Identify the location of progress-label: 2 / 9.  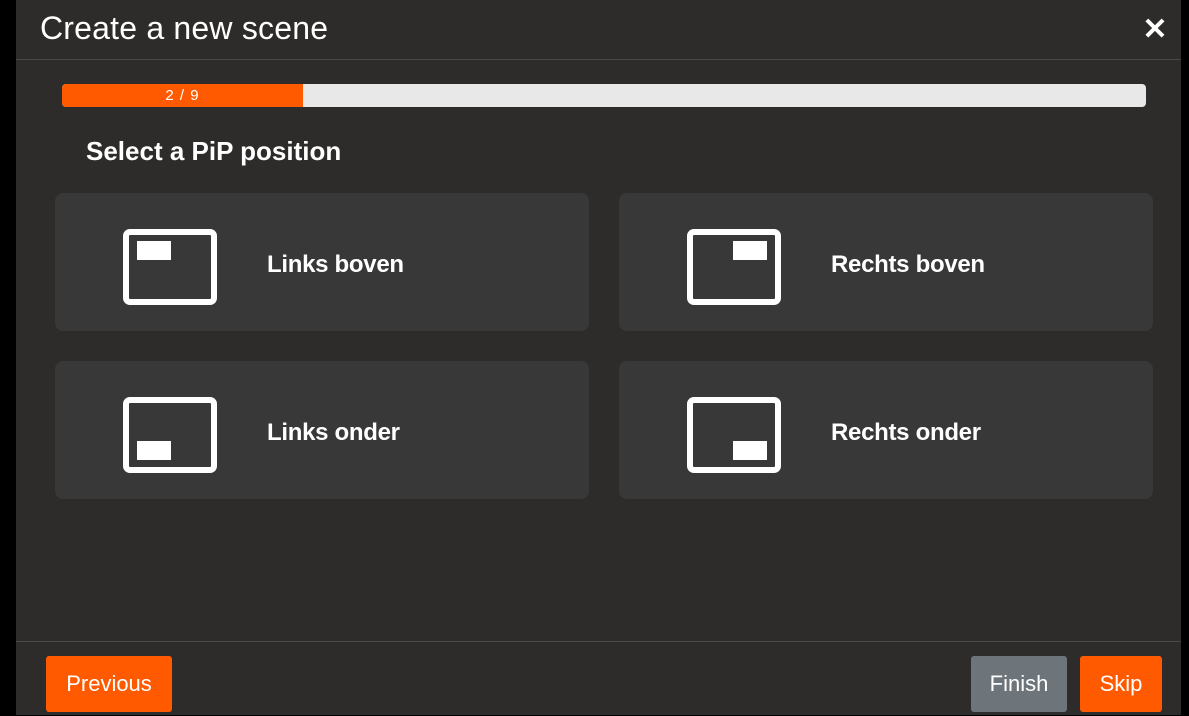
(182, 95).